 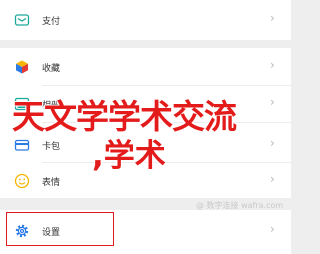 I want to click on menu-item-payment: 支付 ›, so click(x=145, y=20).